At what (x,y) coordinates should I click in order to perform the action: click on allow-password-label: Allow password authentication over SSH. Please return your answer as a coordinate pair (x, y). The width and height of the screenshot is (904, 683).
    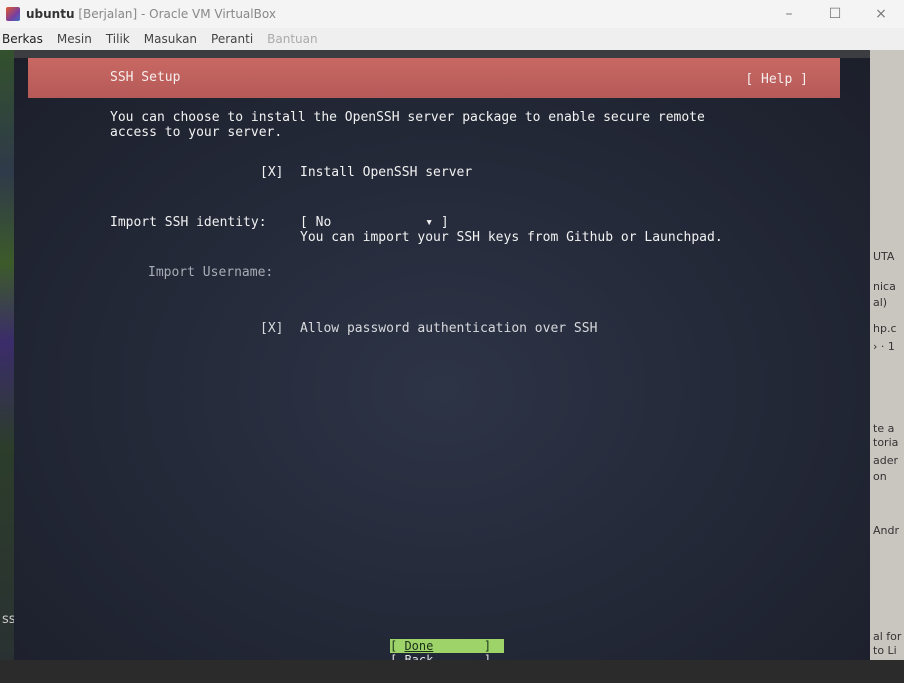
    Looking at the image, I should click on (449, 328).